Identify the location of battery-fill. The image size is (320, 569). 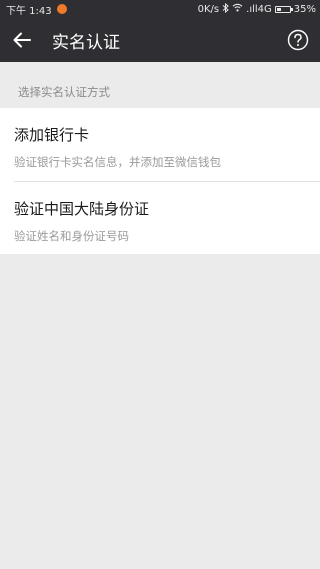
(278, 9).